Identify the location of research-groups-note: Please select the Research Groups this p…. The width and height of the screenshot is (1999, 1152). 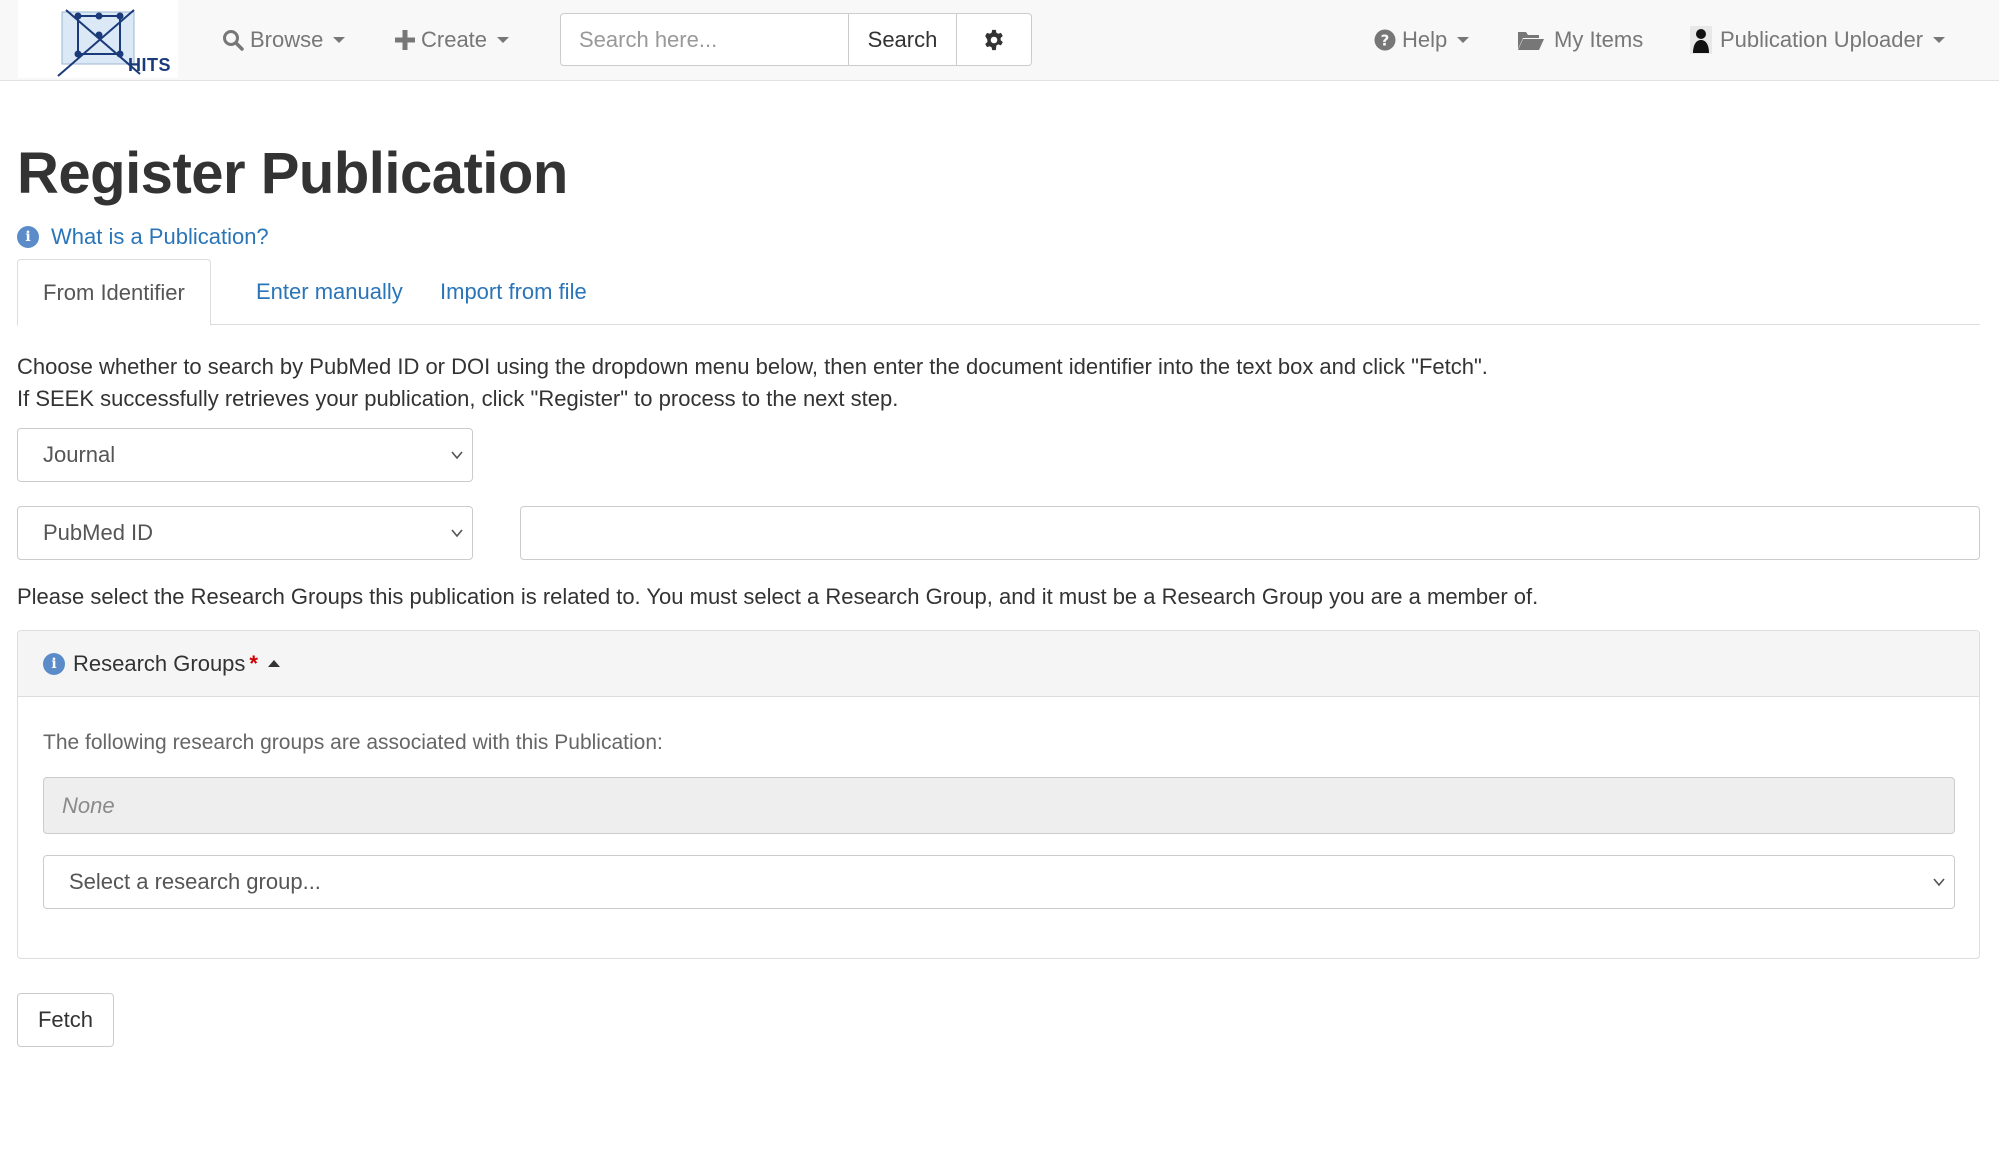
(778, 596).